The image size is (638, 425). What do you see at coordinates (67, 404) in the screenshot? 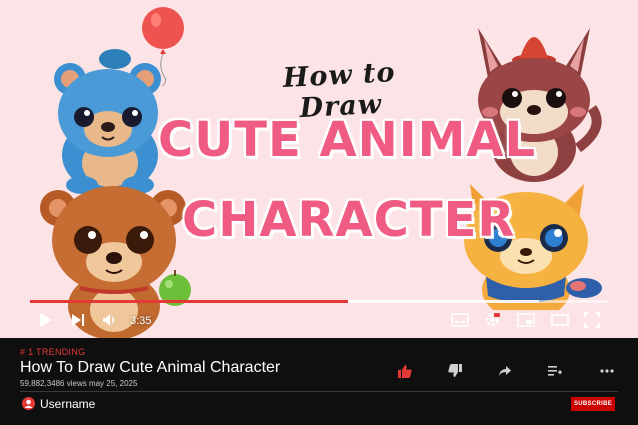
I see `channel-name: Username` at bounding box center [67, 404].